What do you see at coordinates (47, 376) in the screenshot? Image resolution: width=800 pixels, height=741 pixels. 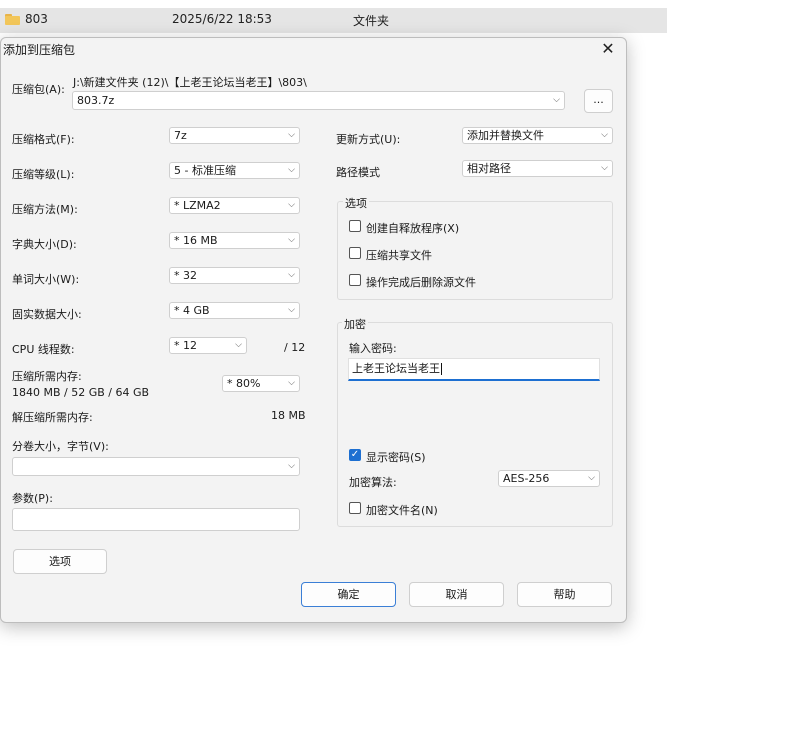 I see `mem-comp-label: 压缩所需内存:` at bounding box center [47, 376].